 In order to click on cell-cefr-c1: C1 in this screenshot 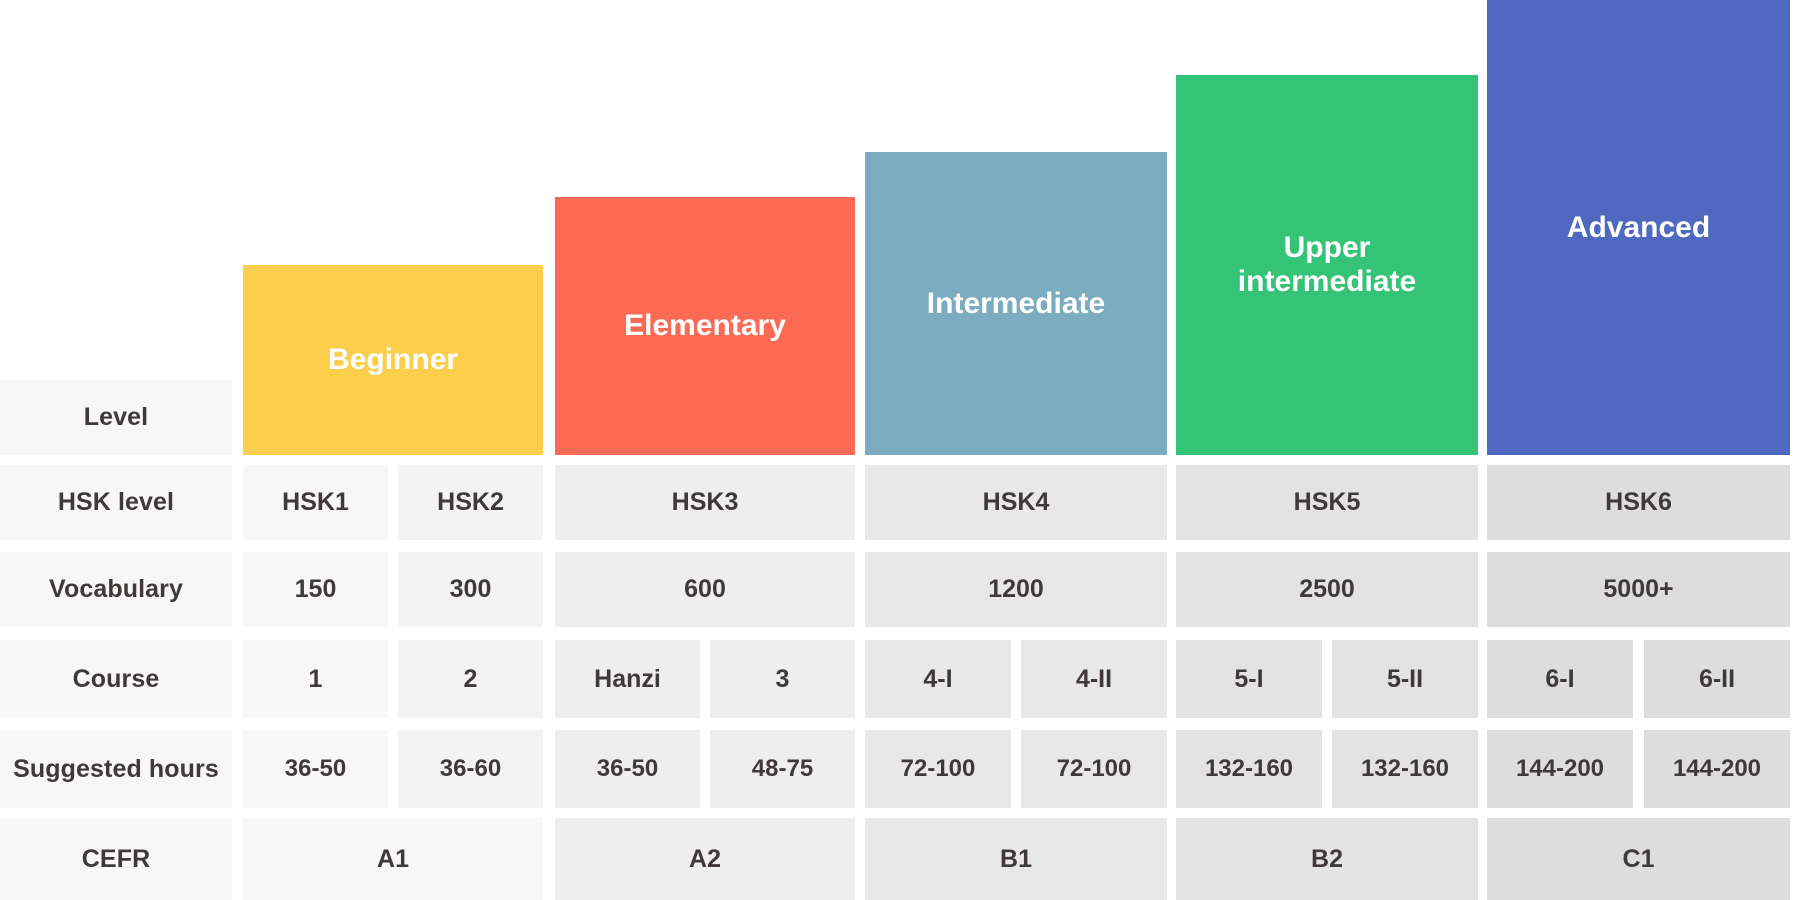, I will do `click(1638, 859)`.